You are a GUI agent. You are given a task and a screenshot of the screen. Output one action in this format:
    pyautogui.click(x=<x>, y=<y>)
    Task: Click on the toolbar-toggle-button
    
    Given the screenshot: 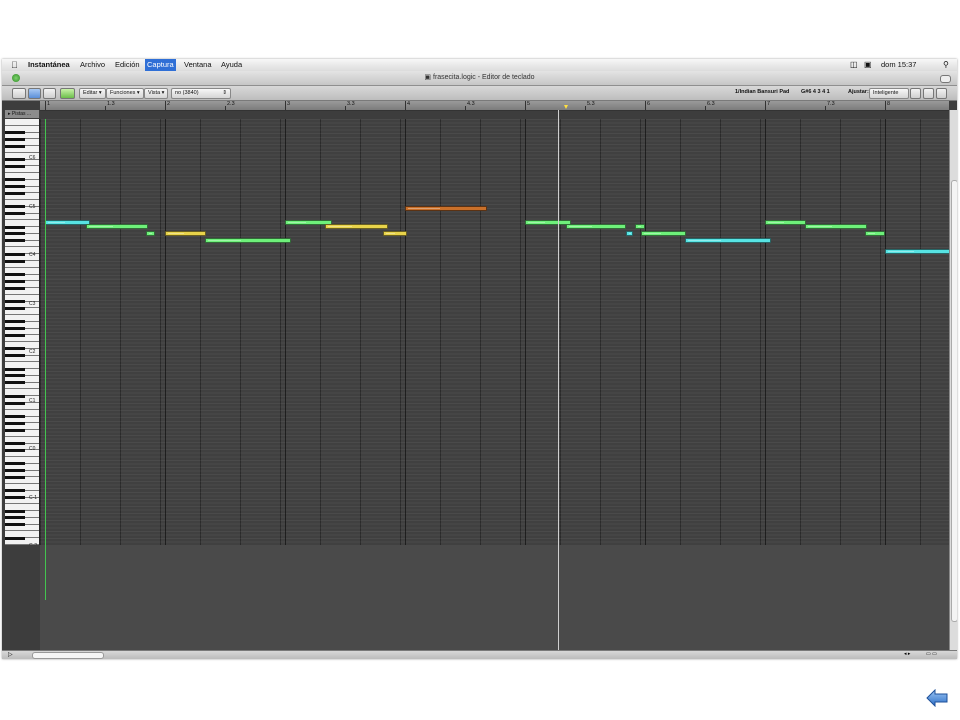 What is the action you would take?
    pyautogui.click(x=945, y=79)
    